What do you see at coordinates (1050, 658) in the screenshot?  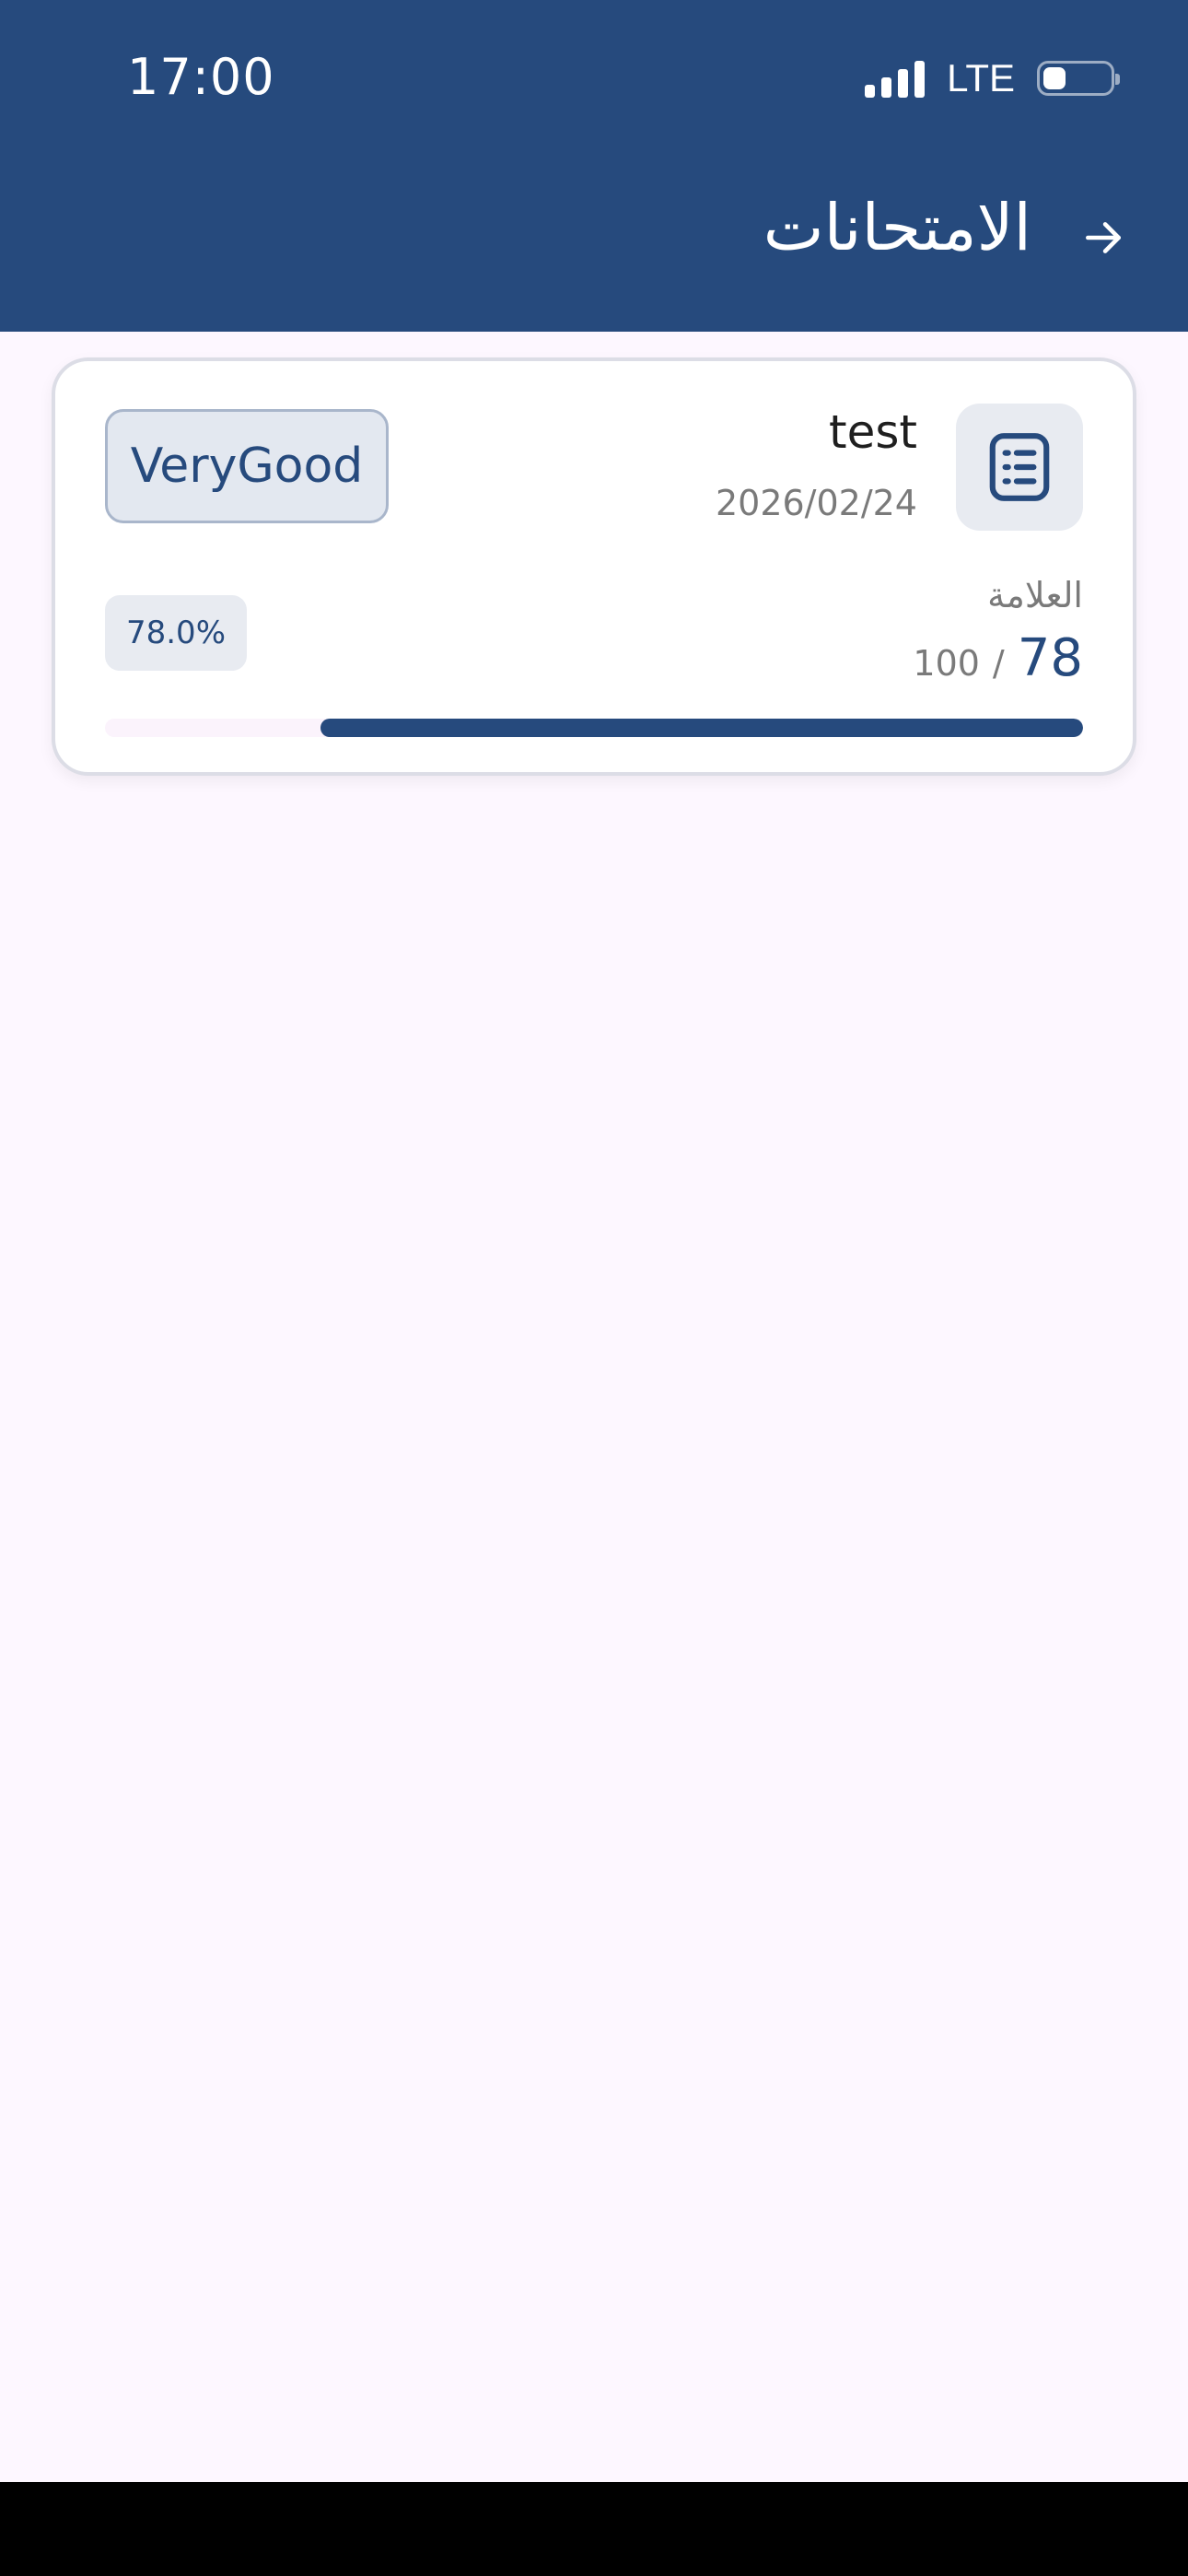 I see `score-value: 78` at bounding box center [1050, 658].